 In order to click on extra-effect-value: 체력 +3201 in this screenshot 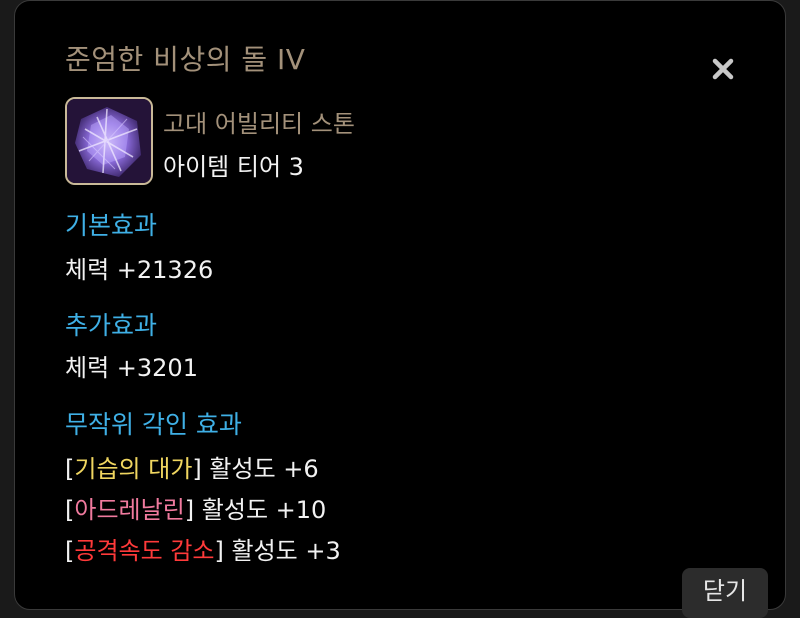, I will do `click(131, 368)`.